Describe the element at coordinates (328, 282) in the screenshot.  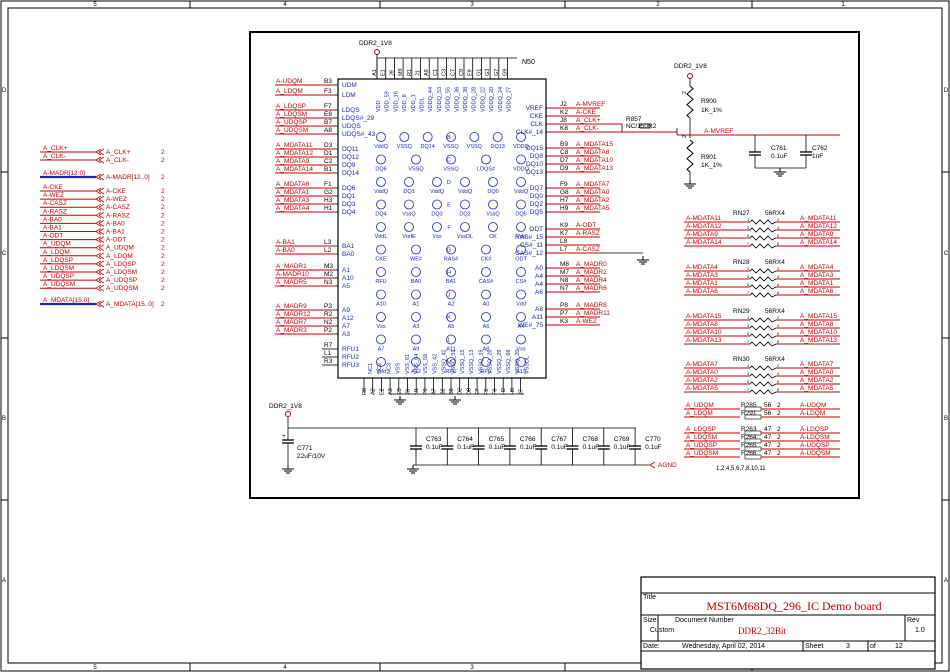
I see `ic-pin-number: N3` at that location.